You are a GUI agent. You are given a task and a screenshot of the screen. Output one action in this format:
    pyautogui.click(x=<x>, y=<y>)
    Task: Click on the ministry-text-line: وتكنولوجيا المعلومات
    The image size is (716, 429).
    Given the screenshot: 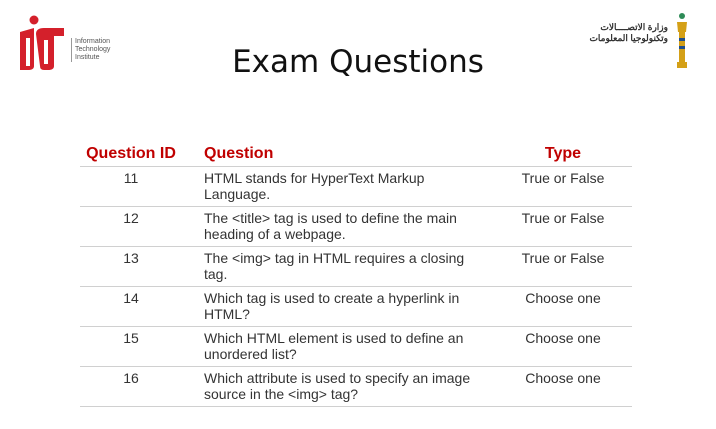 What is the action you would take?
    pyautogui.click(x=628, y=38)
    